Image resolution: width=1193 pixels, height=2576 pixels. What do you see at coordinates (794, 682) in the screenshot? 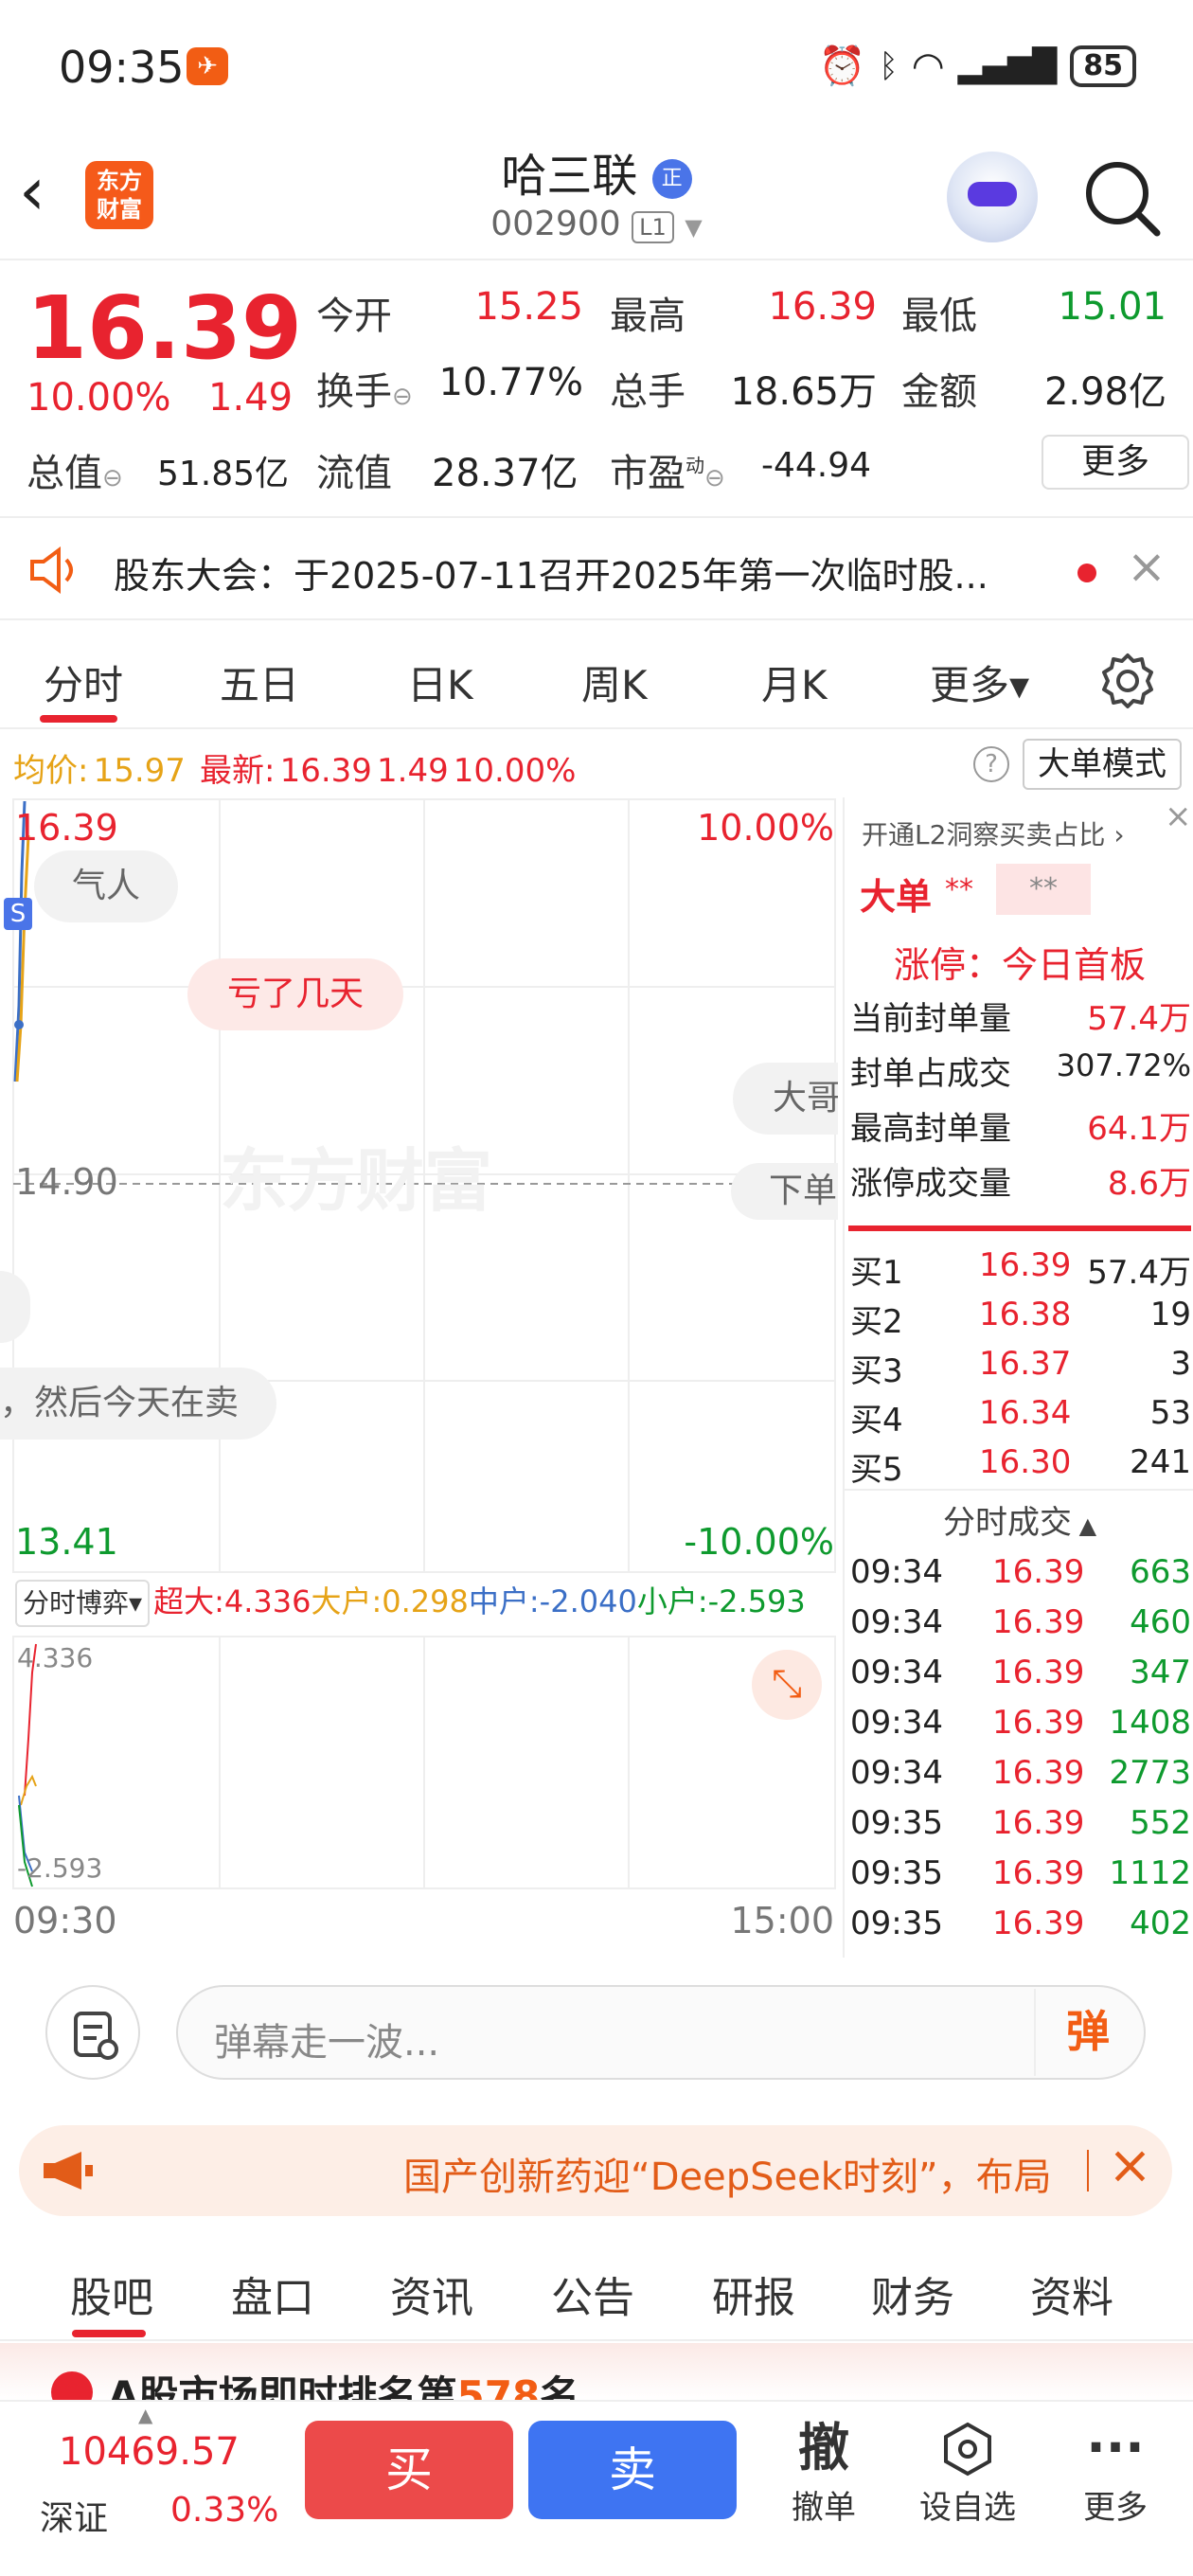
I see `tab-monthly-k: 月K` at bounding box center [794, 682].